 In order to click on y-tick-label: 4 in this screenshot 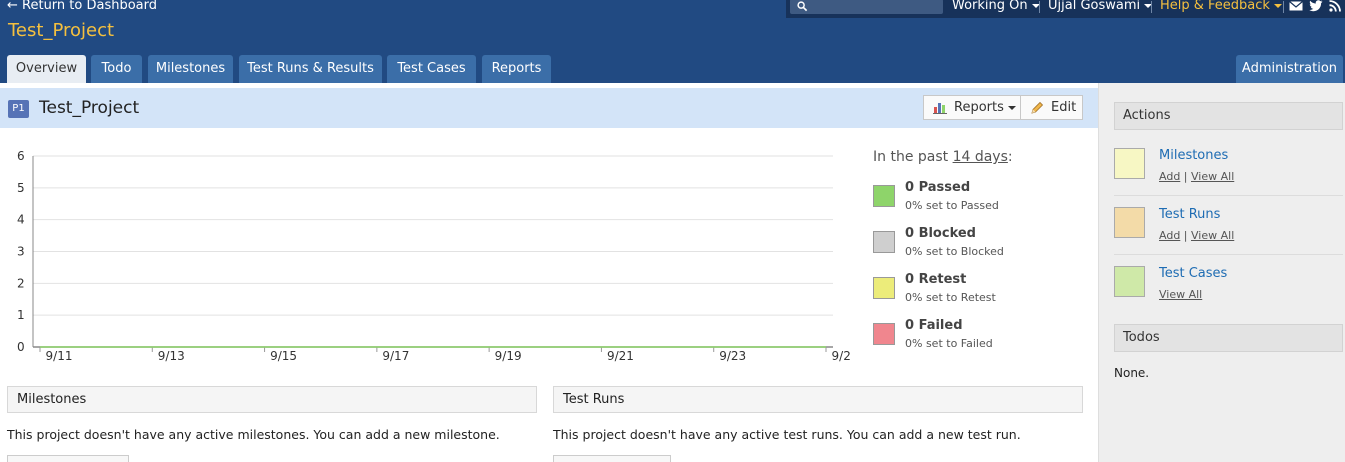, I will do `click(21, 220)`.